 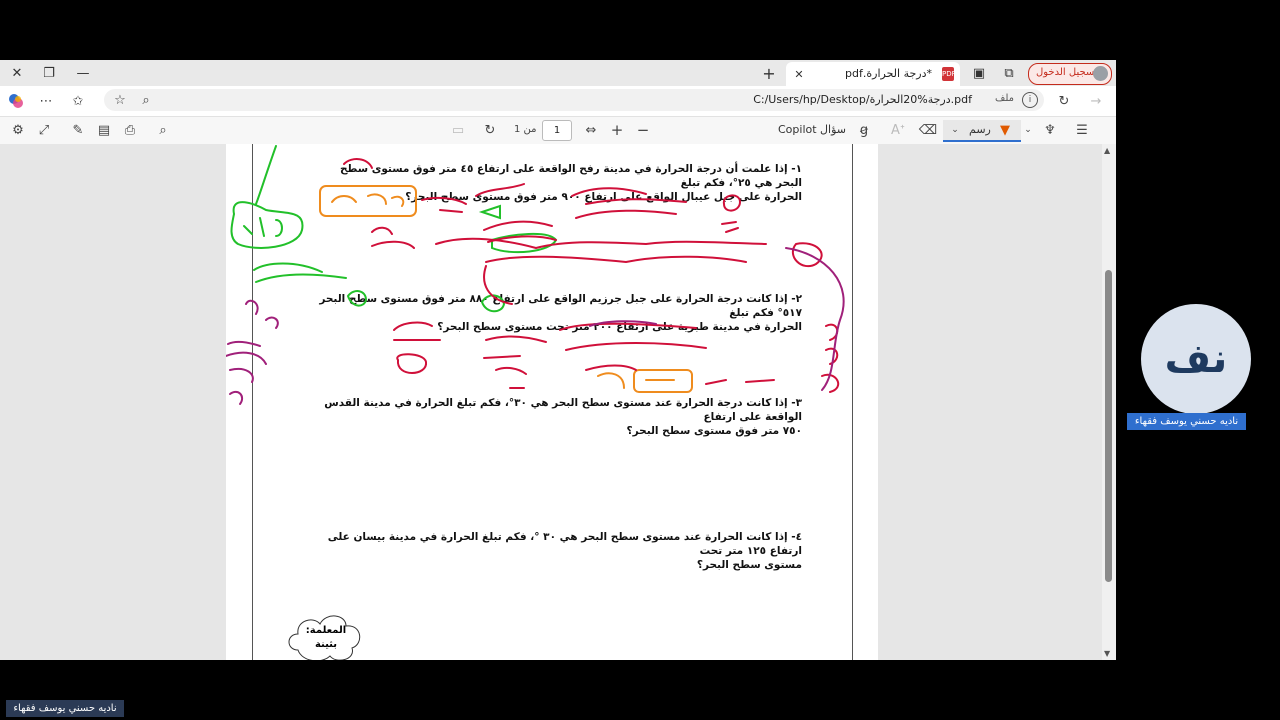 I want to click on tab-pdf: ✕ *درجة الحرارة.pdf PDF, so click(x=873, y=74).